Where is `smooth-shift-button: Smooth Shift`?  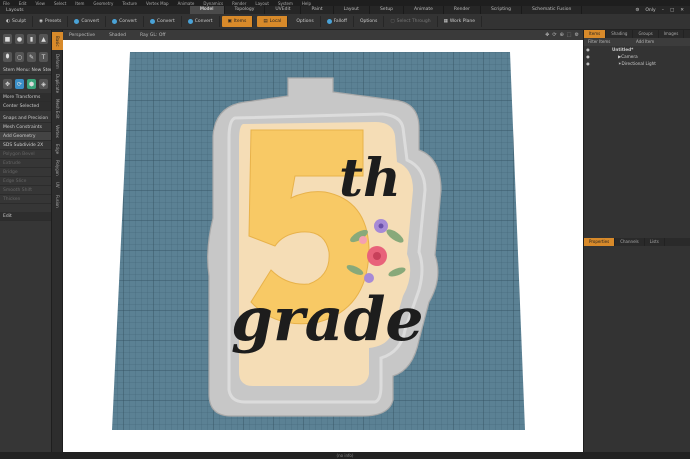 smooth-shift-button: Smooth Shift is located at coordinates (25, 190).